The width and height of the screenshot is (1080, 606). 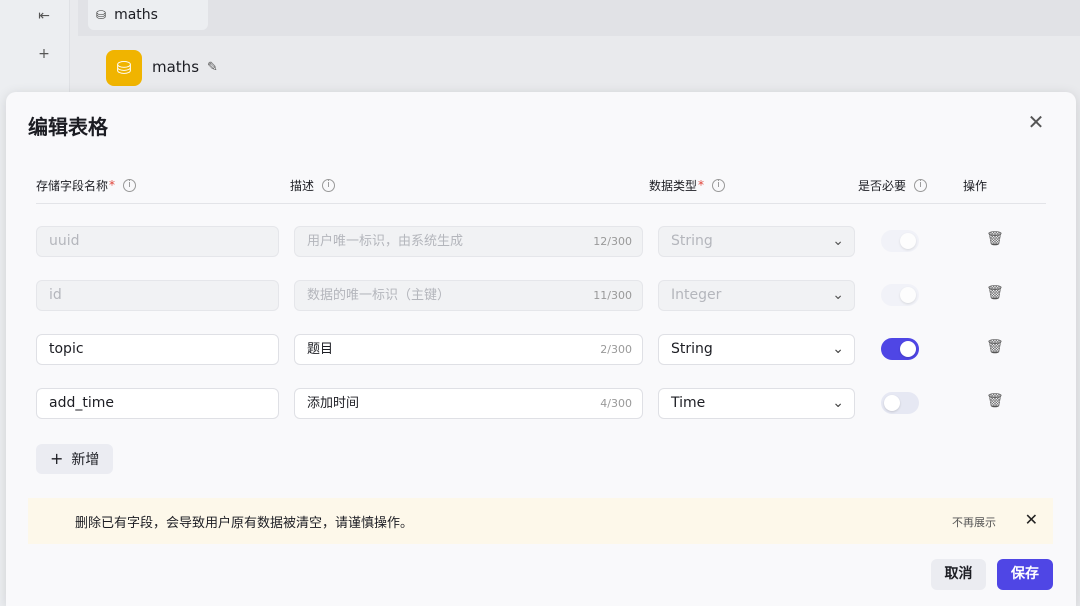 What do you see at coordinates (468, 403) in the screenshot?
I see `description-input: 添加时间 4/300` at bounding box center [468, 403].